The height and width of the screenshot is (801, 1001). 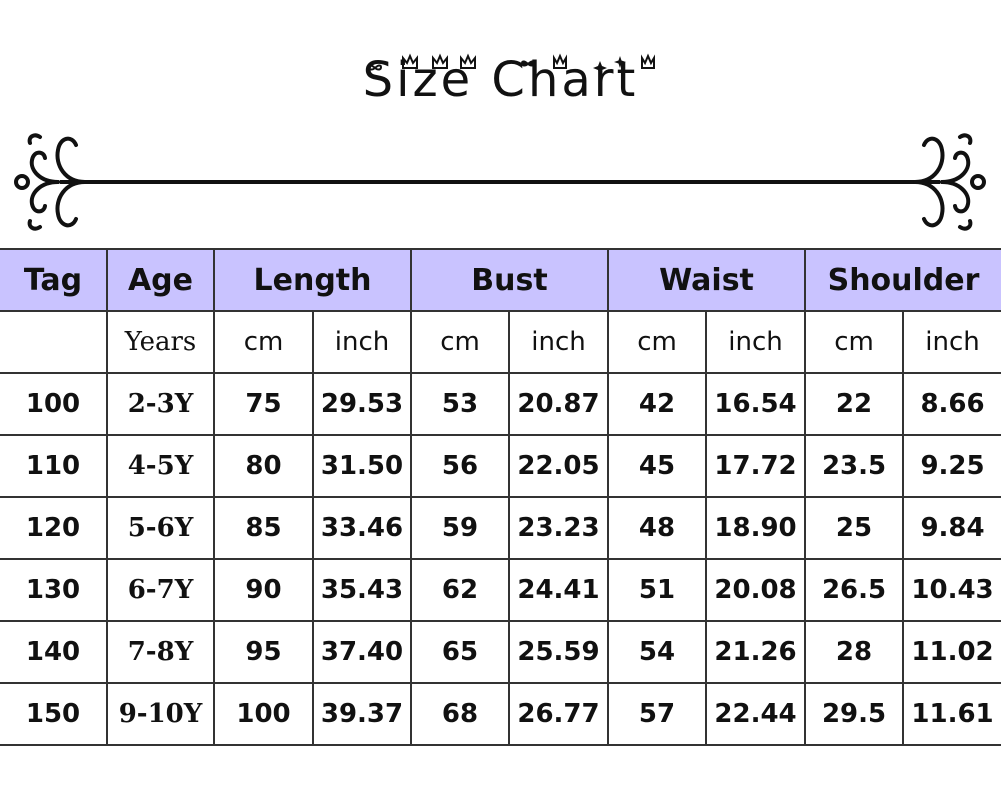 What do you see at coordinates (160, 466) in the screenshot?
I see `cell-age: 4-5Y` at bounding box center [160, 466].